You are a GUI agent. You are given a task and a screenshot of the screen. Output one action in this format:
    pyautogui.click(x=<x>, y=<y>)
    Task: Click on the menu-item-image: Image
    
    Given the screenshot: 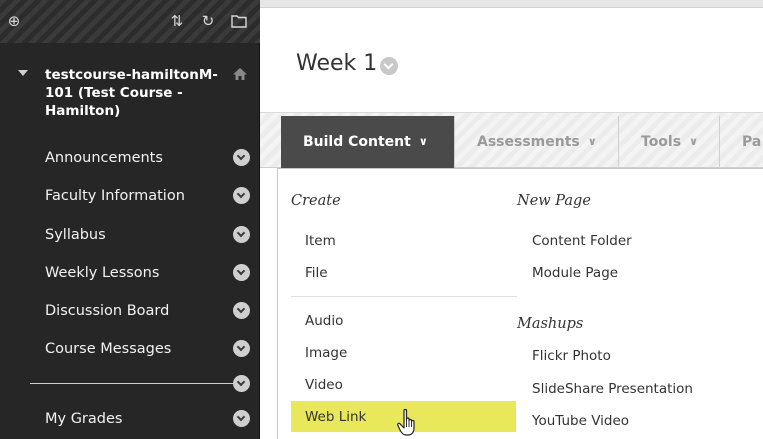 What is the action you would take?
    pyautogui.click(x=326, y=353)
    